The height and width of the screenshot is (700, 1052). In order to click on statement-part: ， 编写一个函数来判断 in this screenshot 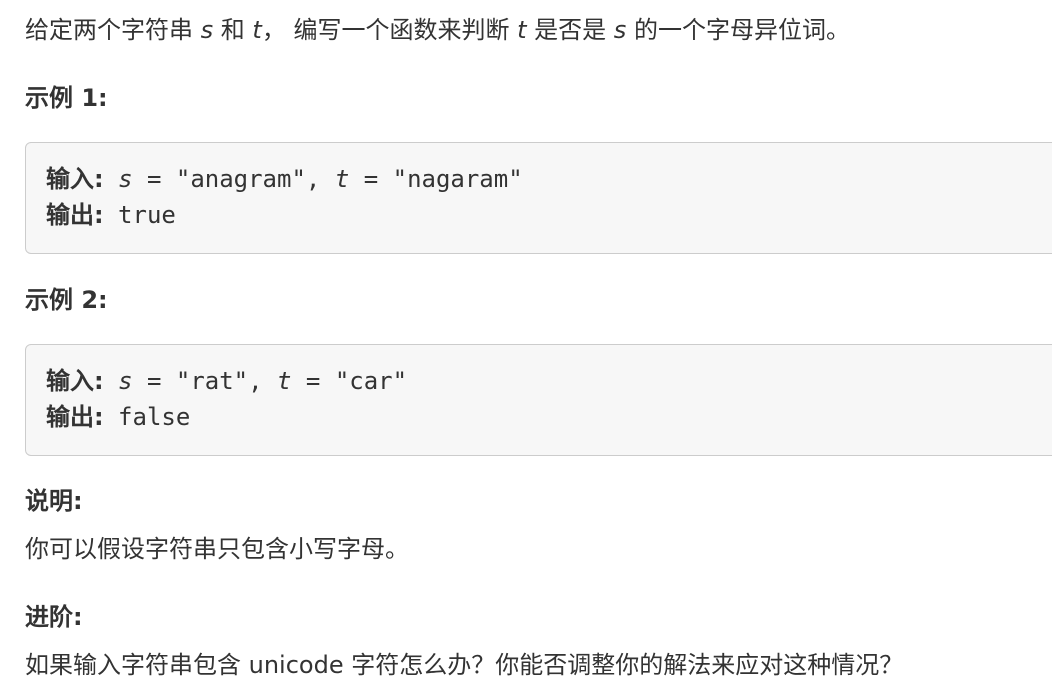, I will do `click(389, 30)`.